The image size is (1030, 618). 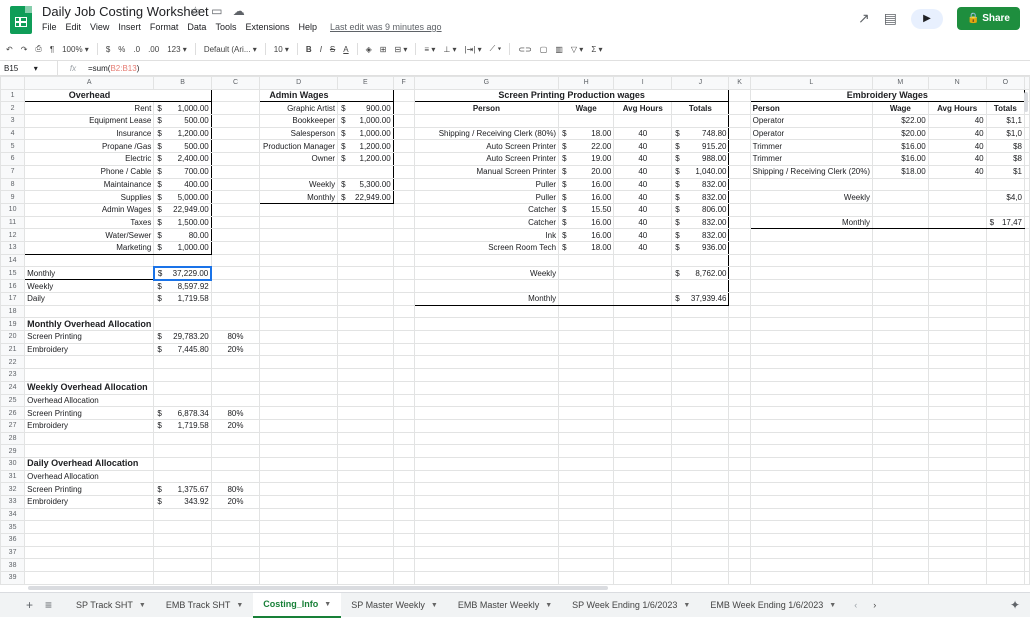 What do you see at coordinates (586, 235) in the screenshot?
I see `cell: $16.00` at bounding box center [586, 235].